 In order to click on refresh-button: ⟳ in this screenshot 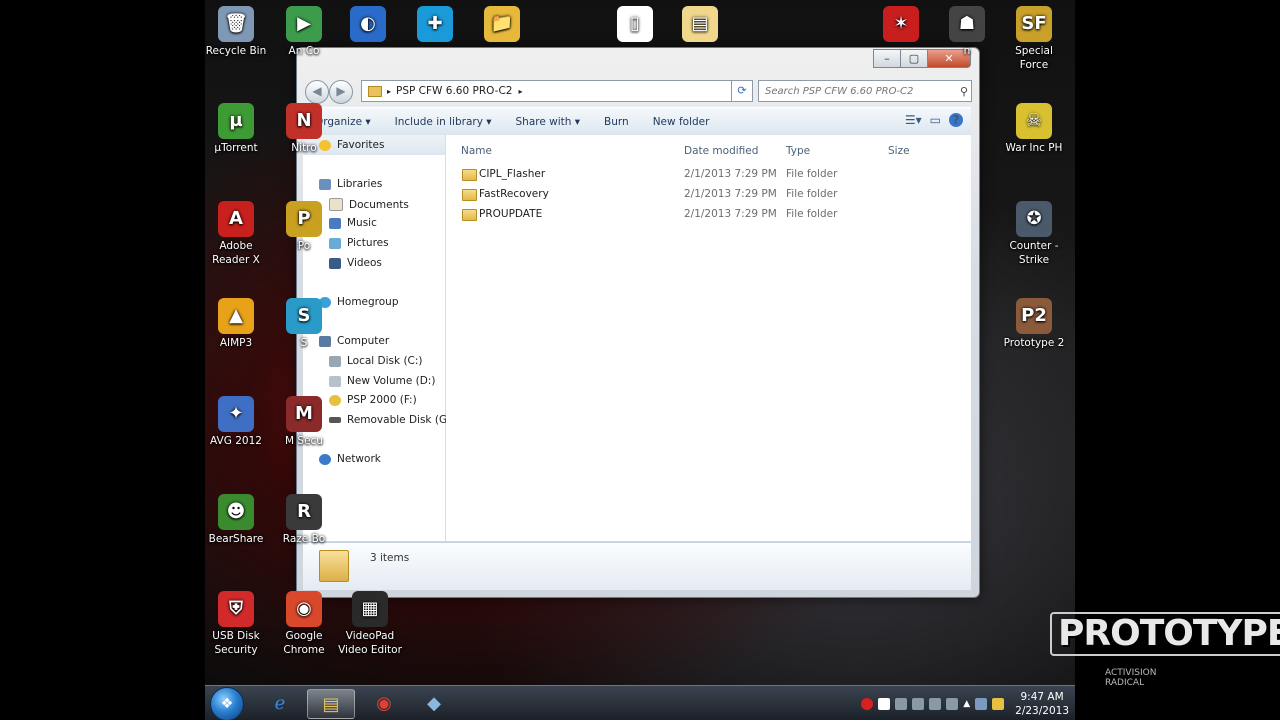, I will do `click(742, 91)`.